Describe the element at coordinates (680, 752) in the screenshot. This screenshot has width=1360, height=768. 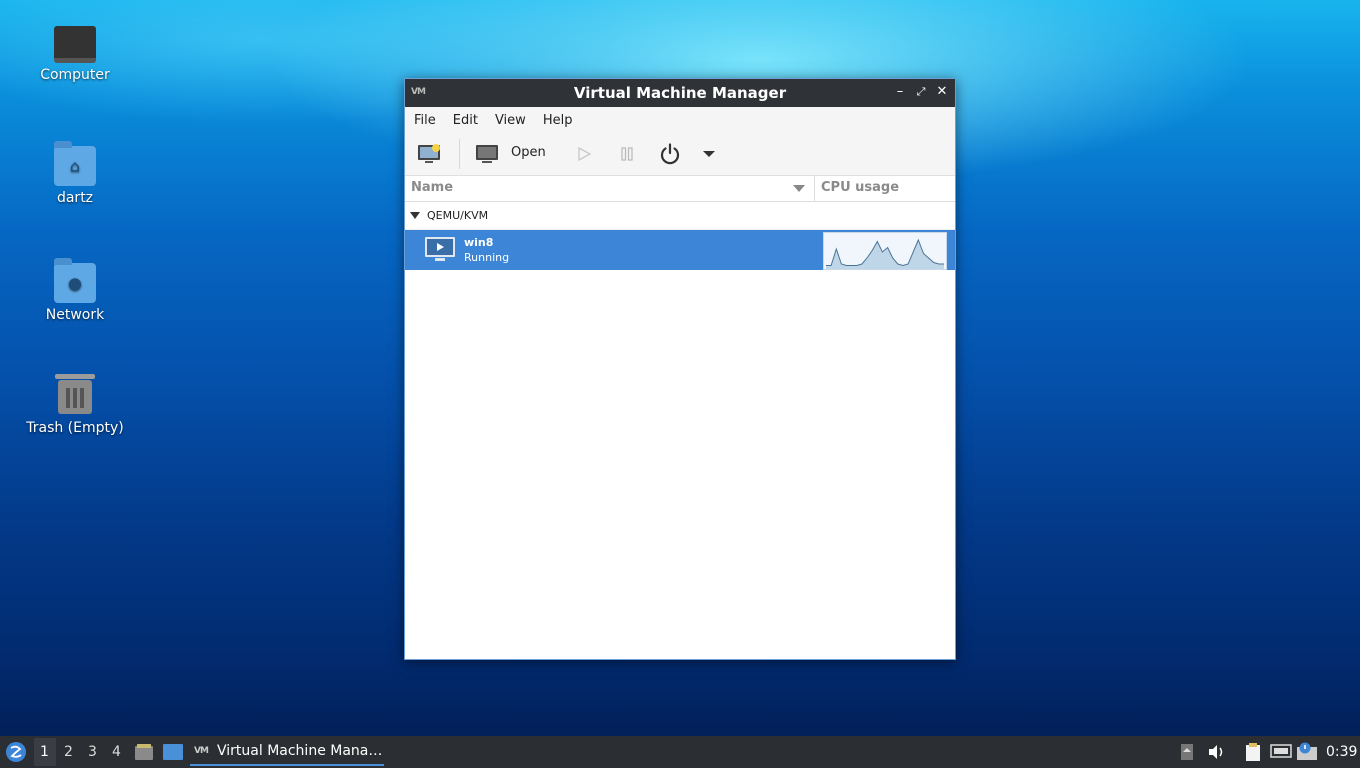
I see `taskbar: 1 2 3 4 VM Virtual Machine Mana… 0:39` at that location.